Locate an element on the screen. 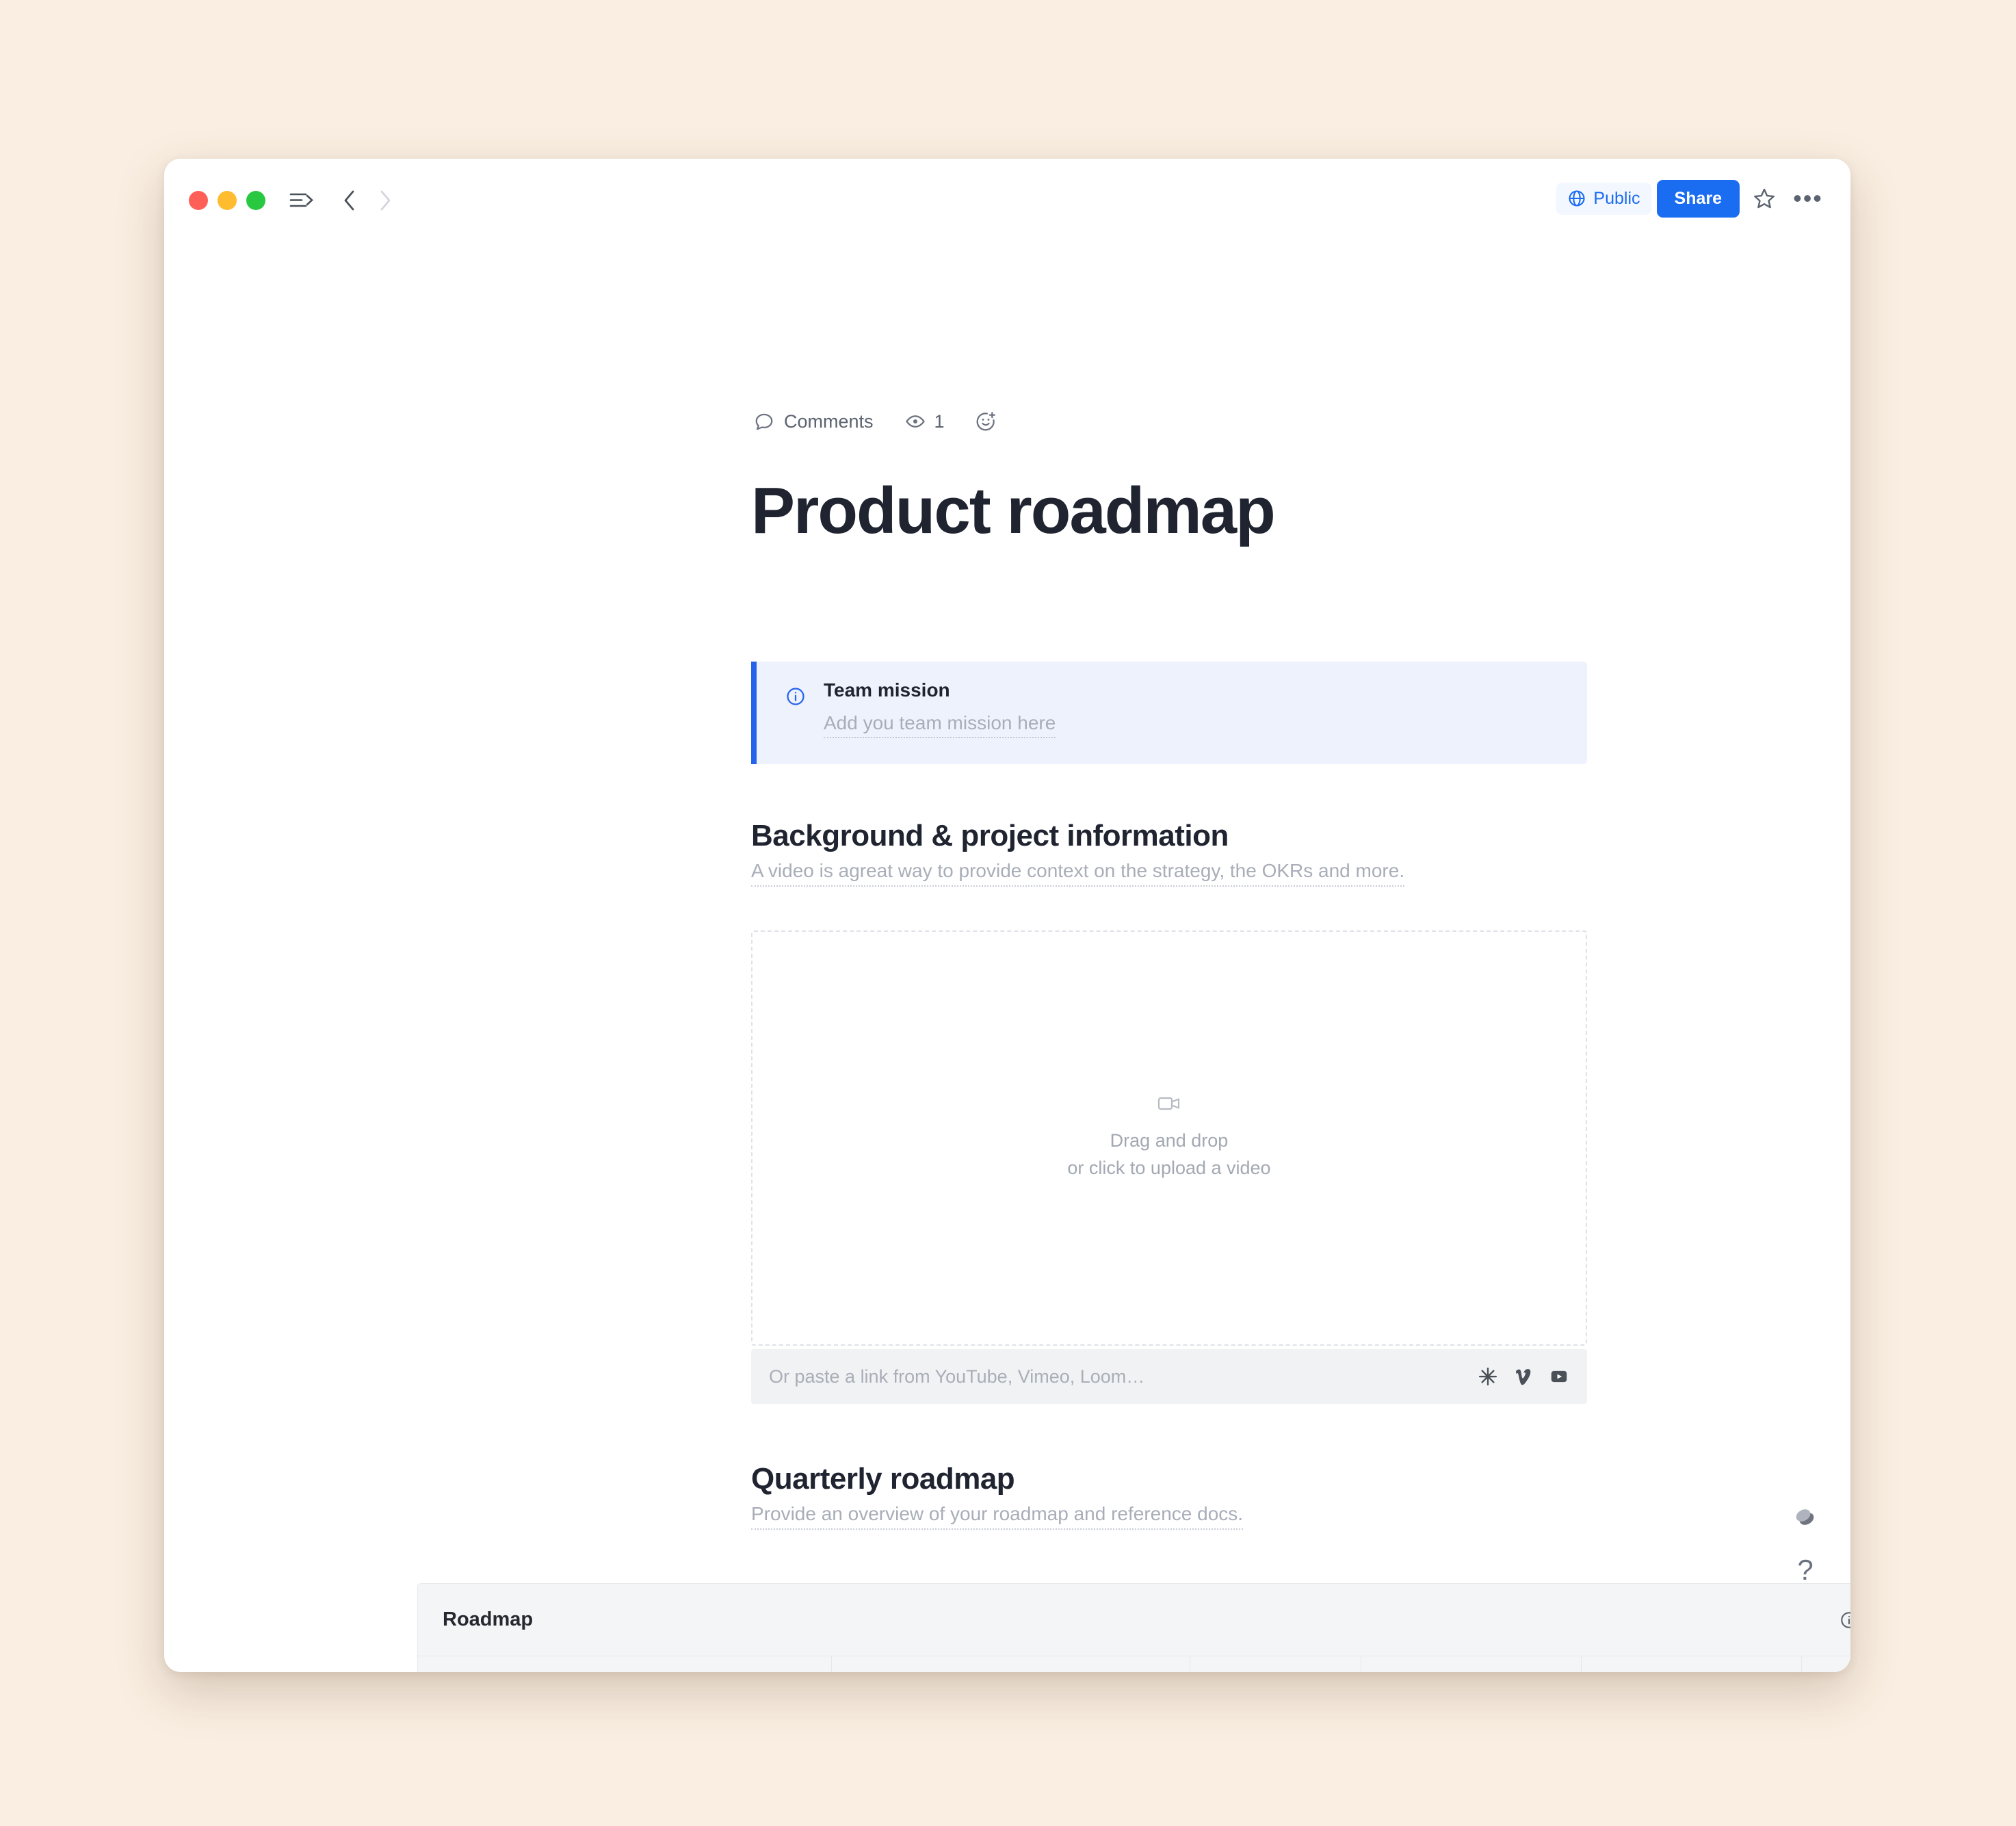 This screenshot has width=2016, height=1826. team-mission-callout: Team mission Add you team mission here is located at coordinates (1169, 713).